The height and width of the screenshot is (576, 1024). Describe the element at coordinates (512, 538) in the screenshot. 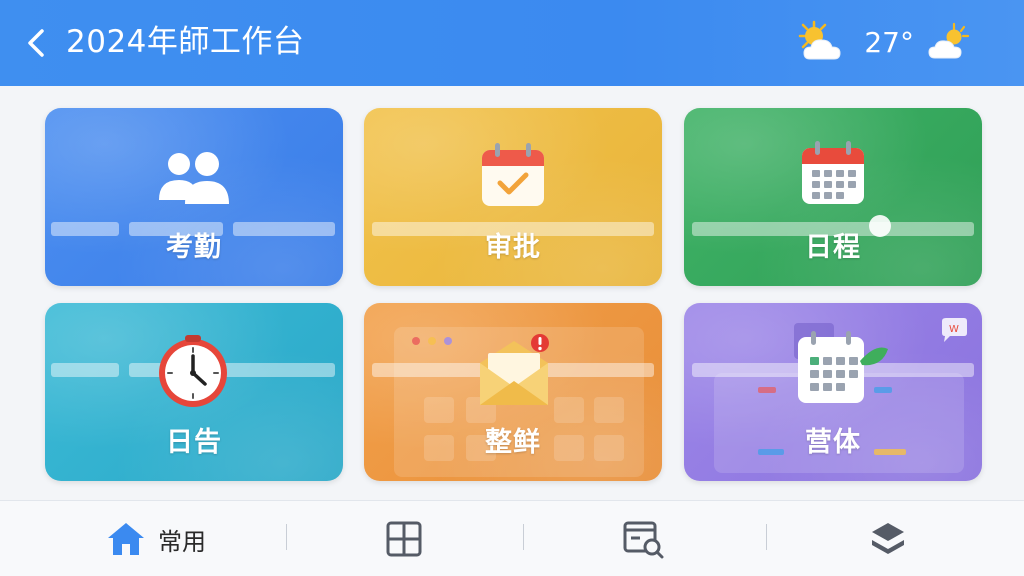

I see `bottom-tab-bar: 常用` at that location.